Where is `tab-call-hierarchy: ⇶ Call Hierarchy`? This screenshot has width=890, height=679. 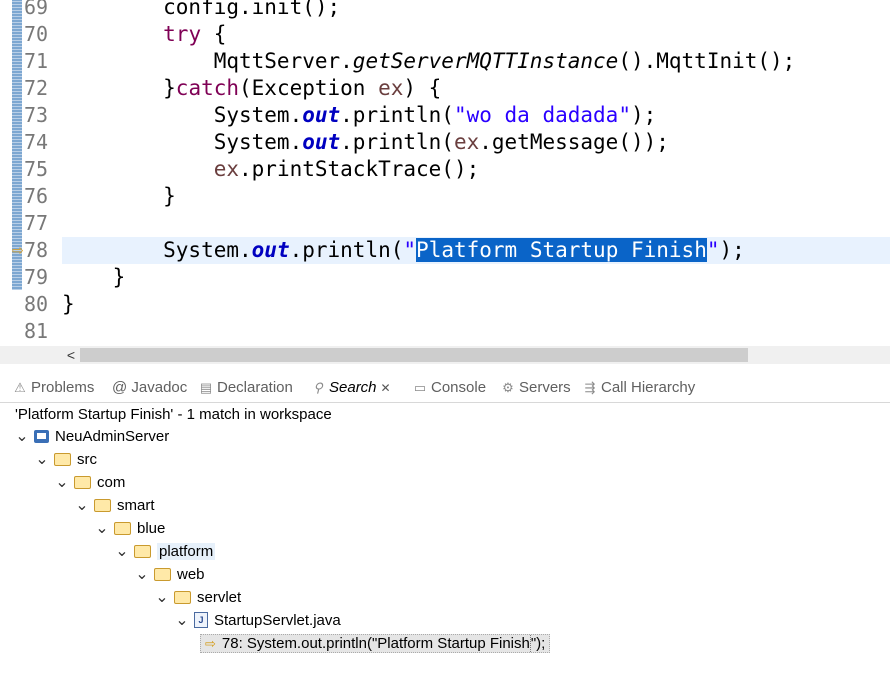 tab-call-hierarchy: ⇶ Call Hierarchy is located at coordinates (639, 388).